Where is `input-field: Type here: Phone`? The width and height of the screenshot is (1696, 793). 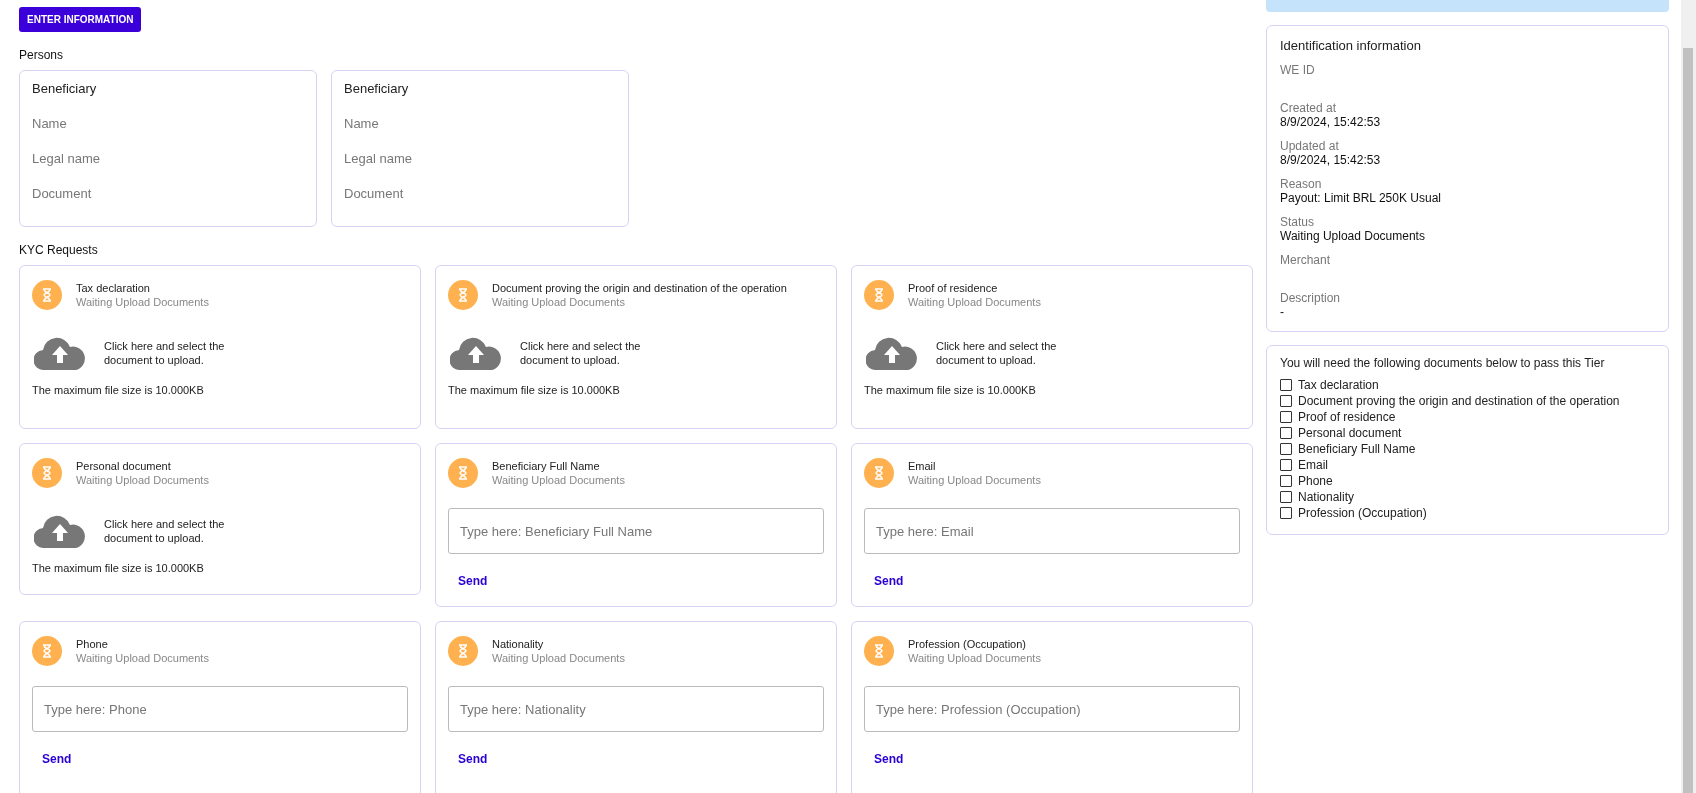 input-field: Type here: Phone is located at coordinates (220, 709).